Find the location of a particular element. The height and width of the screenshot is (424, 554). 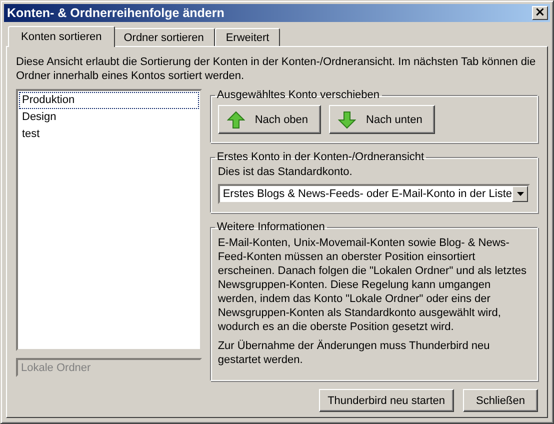

info-text: E-Mail-Konten, Unix-Movemail-Konten sowie Blog- & News-Feed-Konten müssen an oberster Position einsortiert erscheinen. Danach folgen die "Lokalen Ordner" und als letztes Newsgruppen-Konten. Diese Regelung kann umgangen werden, indem das Konto "Lokale Ordner" oder eins der Newsgruppen-Konten als Standardkonto ausgewählt wird, wodurch es an die oberste Position gesetzt wird. is located at coordinates (373, 285).